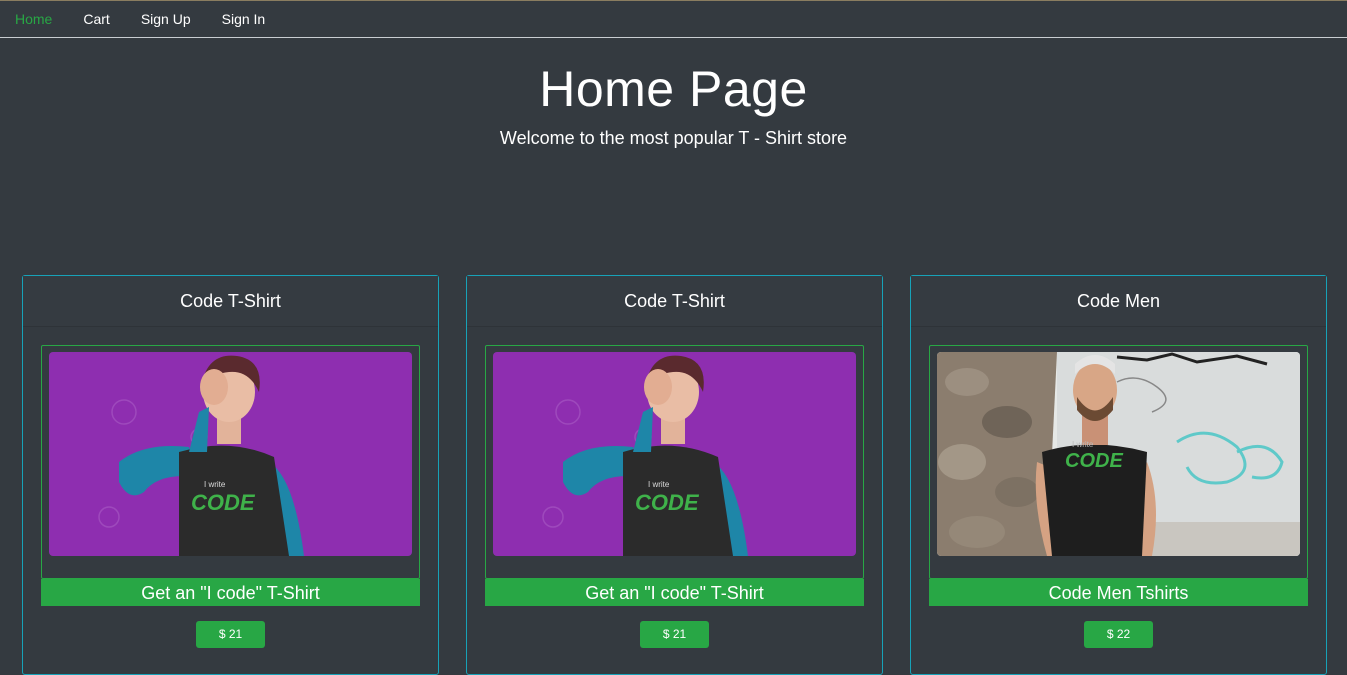  Describe the element at coordinates (673, 19) in the screenshot. I see `navbar: Home Cart Sign Up Sign In` at that location.